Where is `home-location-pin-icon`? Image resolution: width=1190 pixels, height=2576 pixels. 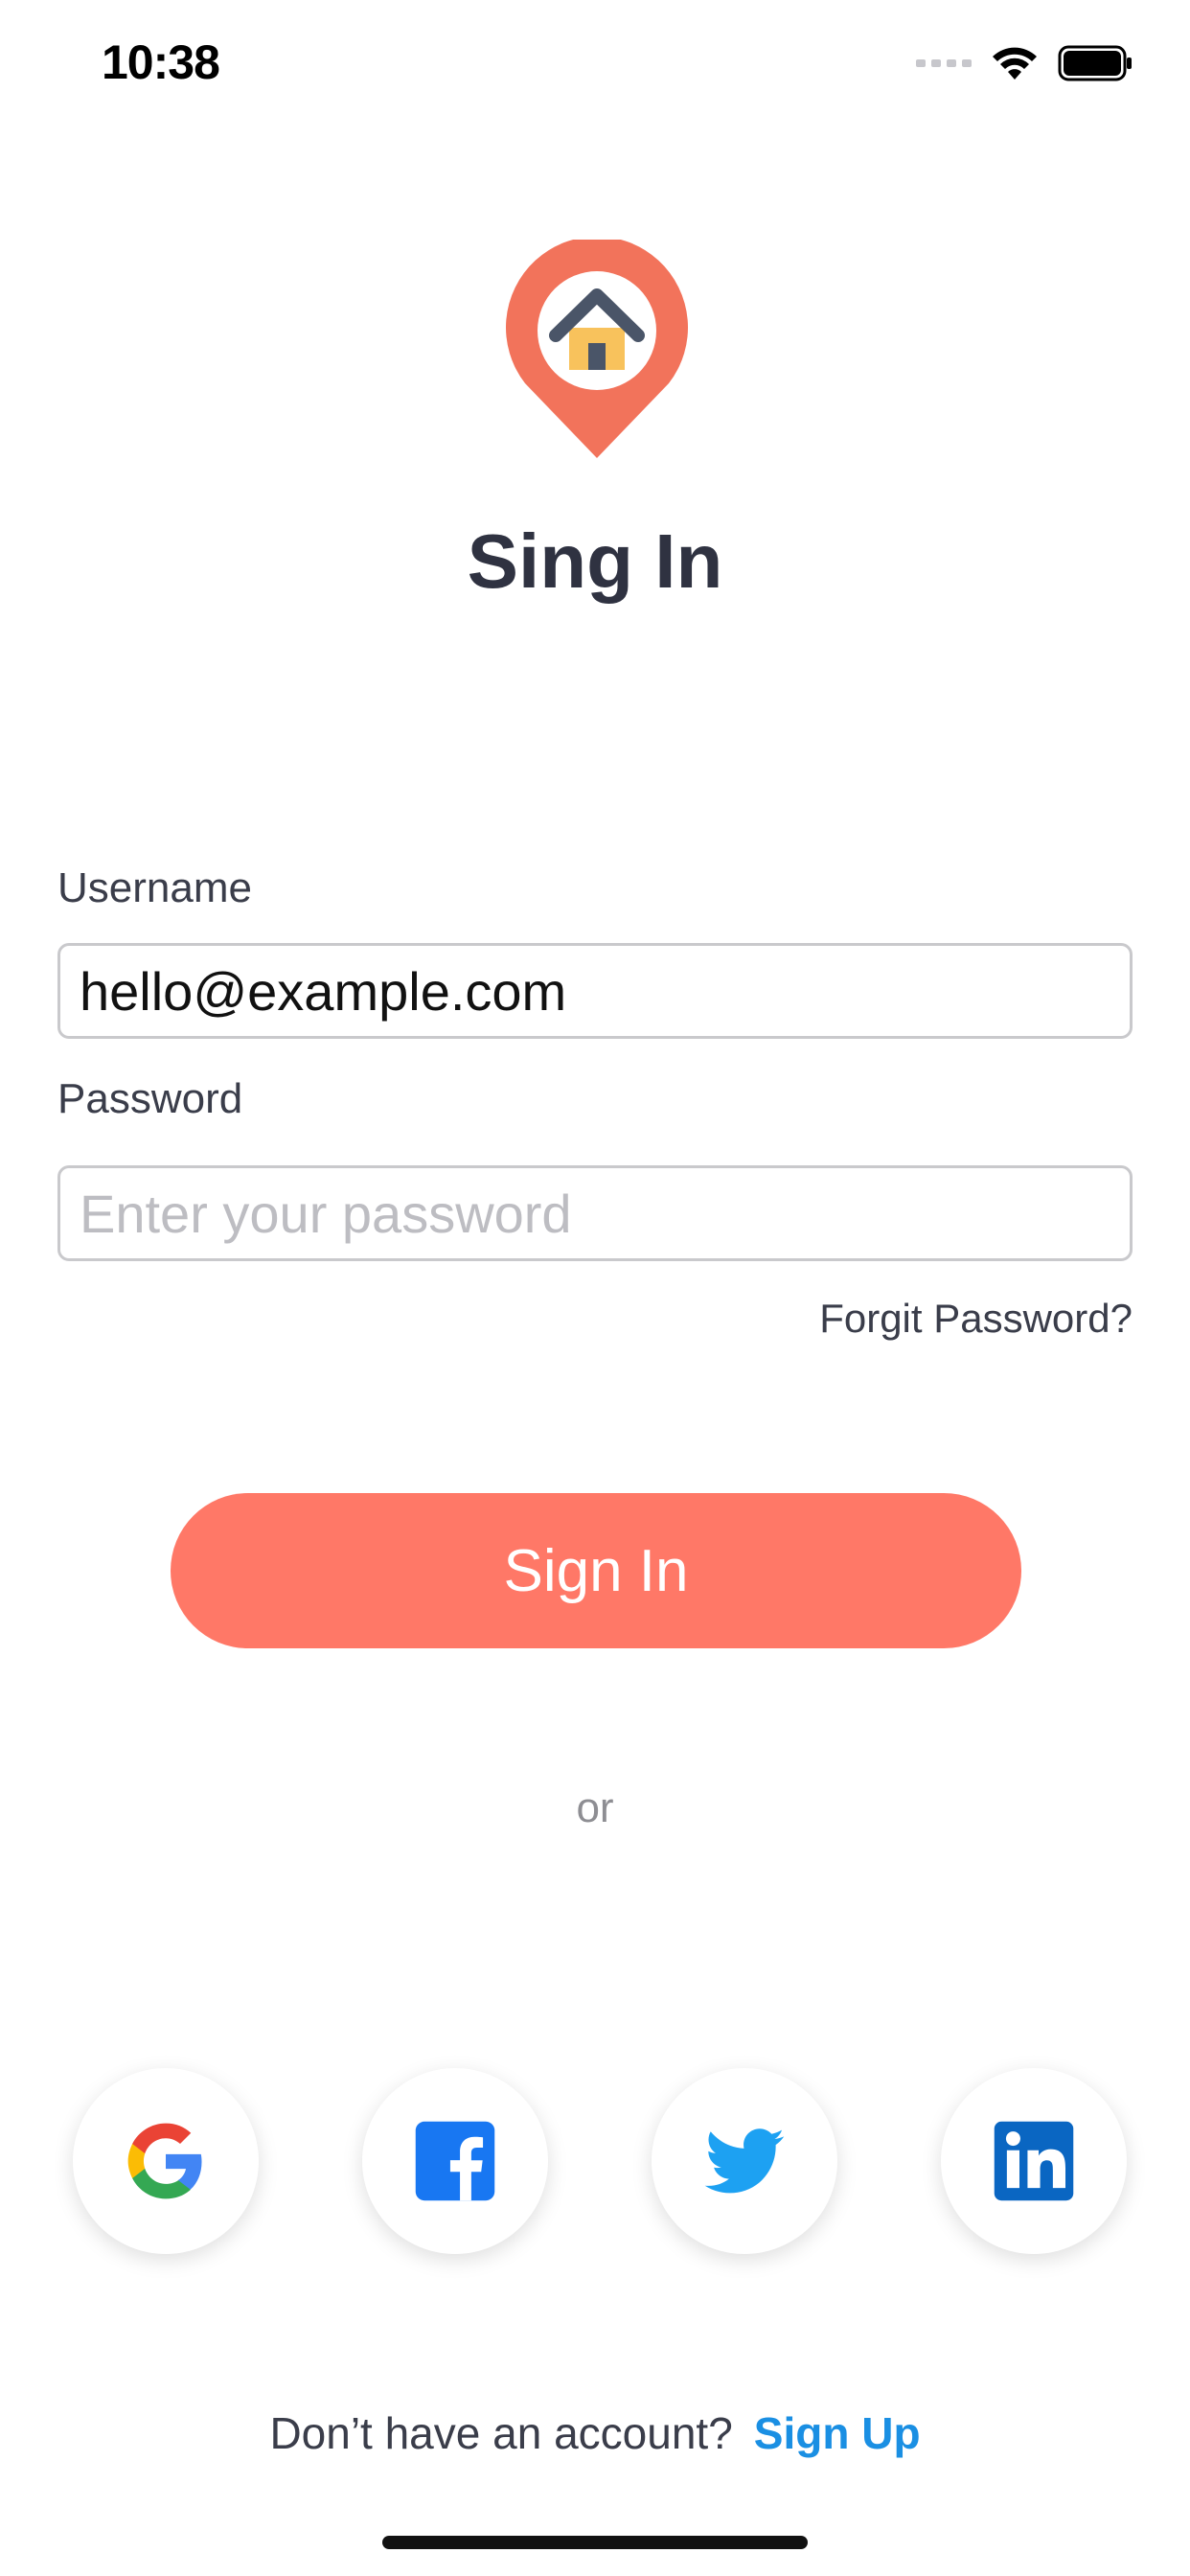 home-location-pin-icon is located at coordinates (597, 349).